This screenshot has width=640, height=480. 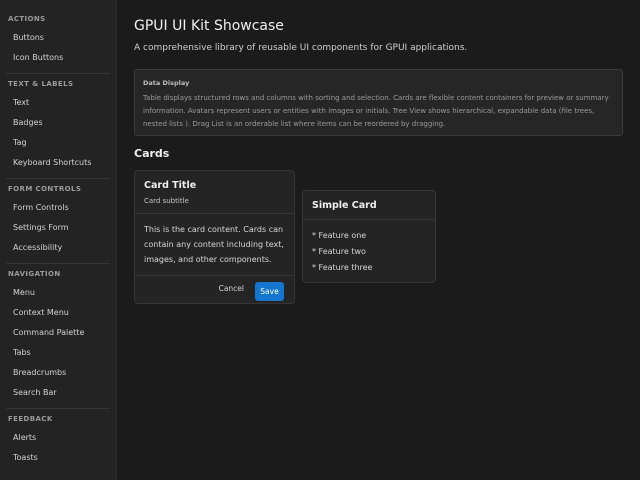 What do you see at coordinates (58, 438) in the screenshot?
I see `sidebar-item-alerts: Alerts` at bounding box center [58, 438].